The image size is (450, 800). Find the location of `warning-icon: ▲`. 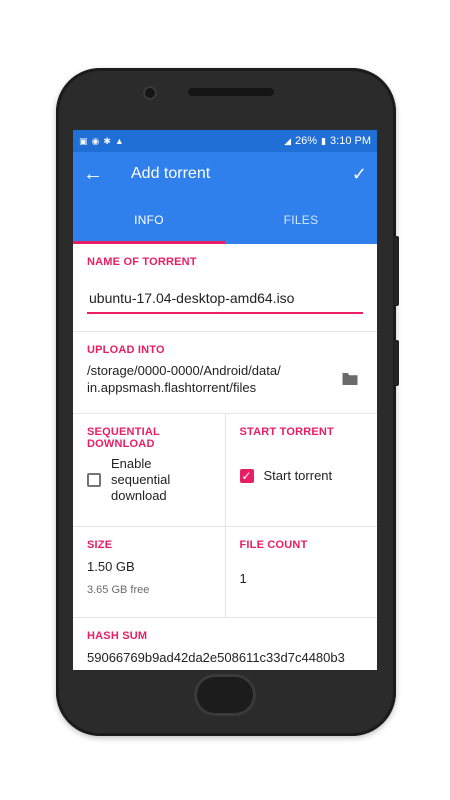

warning-icon: ▲ is located at coordinates (119, 140).